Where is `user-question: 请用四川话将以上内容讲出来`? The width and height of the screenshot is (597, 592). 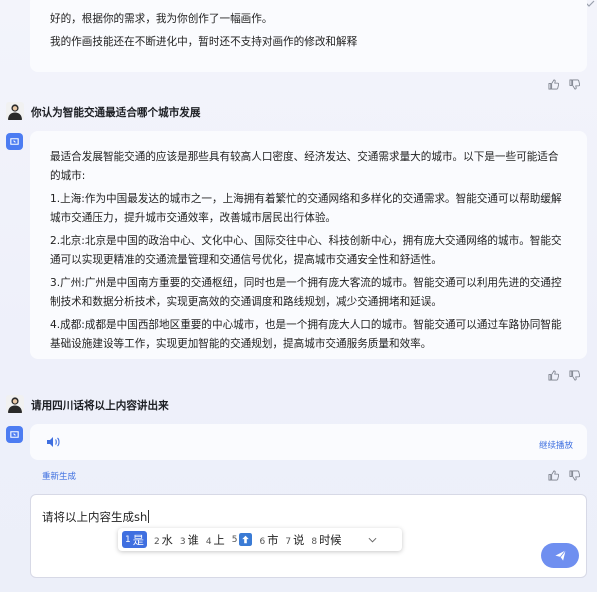
user-question: 请用四川话将以上内容讲出来 is located at coordinates (100, 406).